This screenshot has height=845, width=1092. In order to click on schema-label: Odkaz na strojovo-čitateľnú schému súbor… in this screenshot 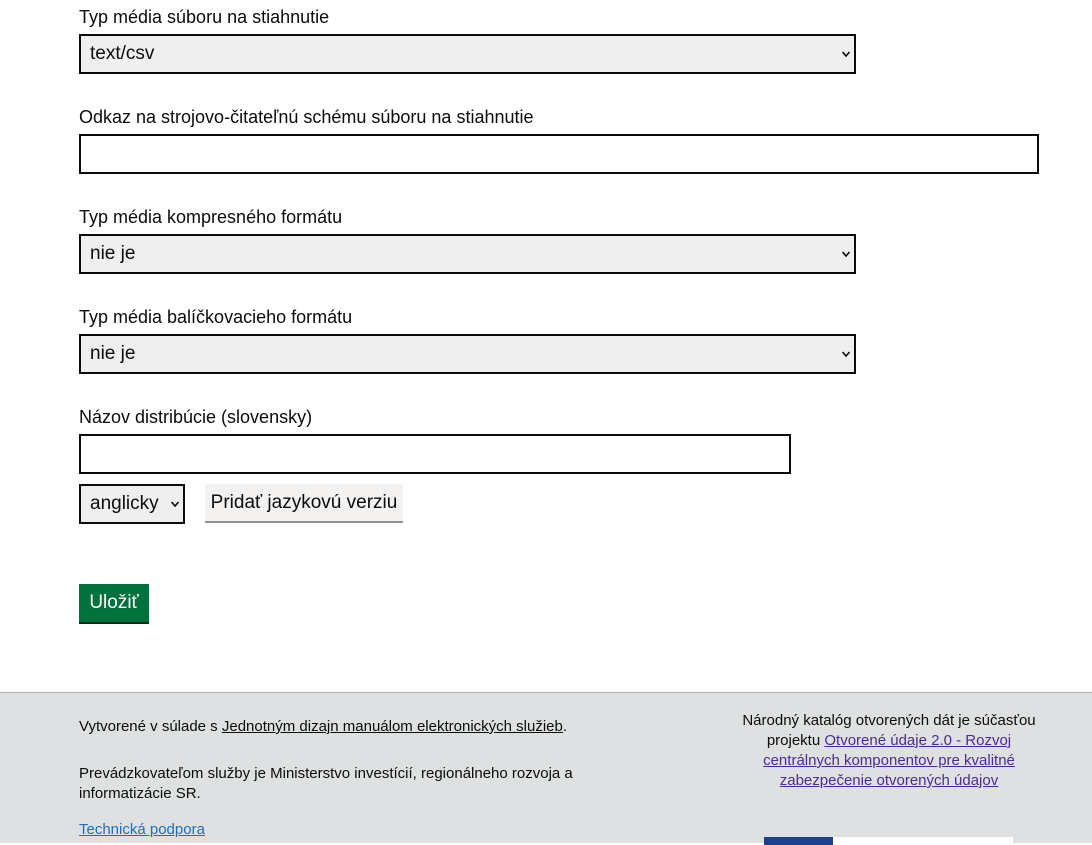, I will do `click(306, 117)`.